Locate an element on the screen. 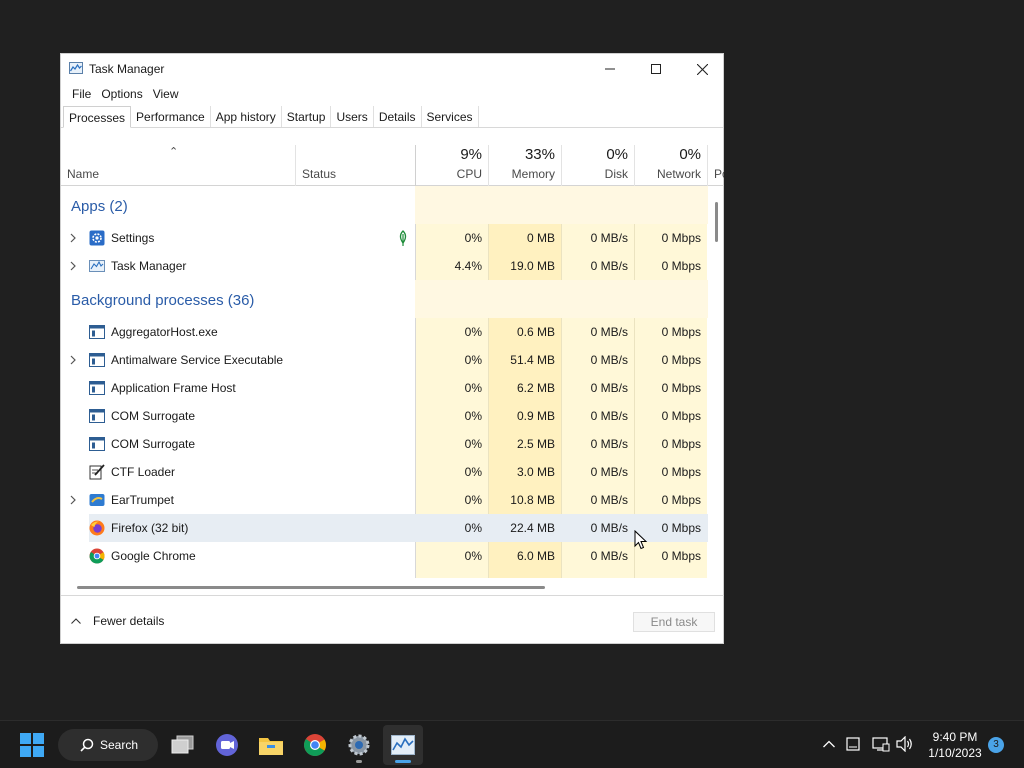 Image resolution: width=1024 pixels, height=768 pixels. taskbar-search: Search is located at coordinates (108, 745).